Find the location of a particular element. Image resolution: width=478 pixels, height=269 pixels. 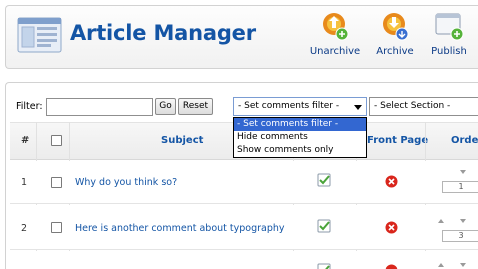

article-subject-link: Here is another comment about typography is located at coordinates (180, 228).